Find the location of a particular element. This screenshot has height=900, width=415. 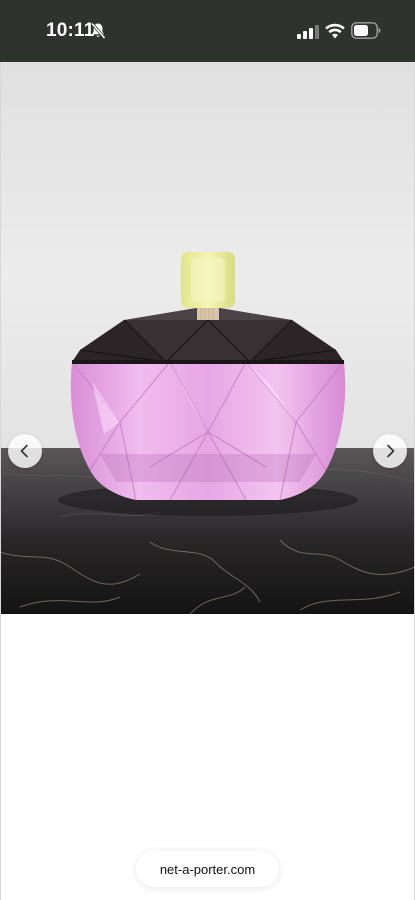

chevron-left-icon is located at coordinates (24, 451).